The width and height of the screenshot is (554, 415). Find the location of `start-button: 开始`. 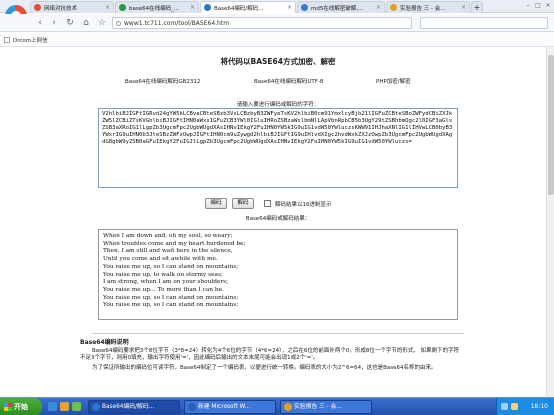

start-button: 开始 is located at coordinates (21, 406).